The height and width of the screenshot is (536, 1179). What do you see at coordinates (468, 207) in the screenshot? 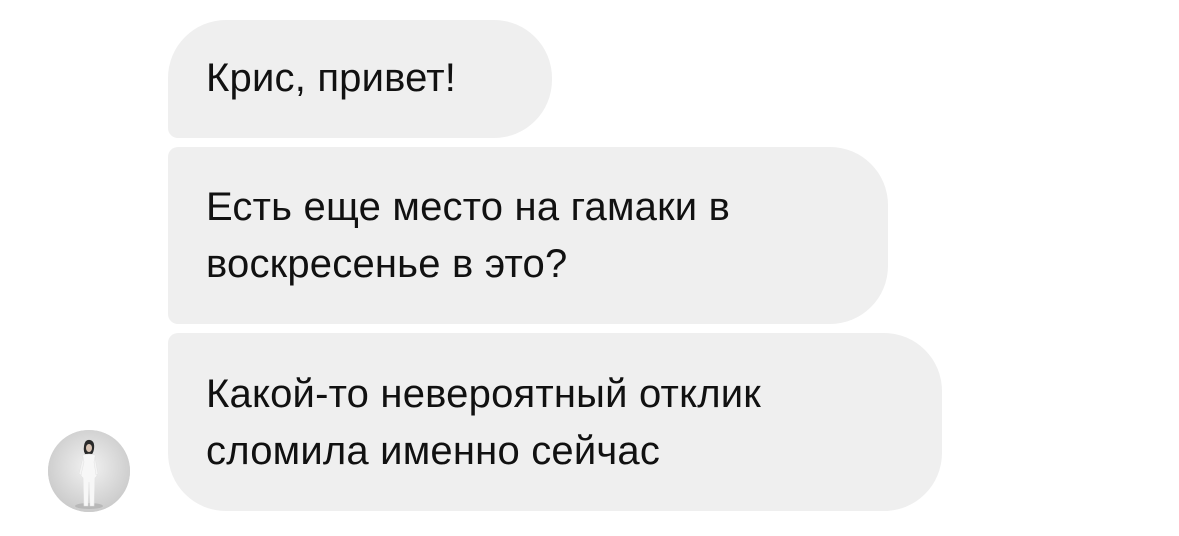
I see `message-text: Есть еще место на гамаки в` at bounding box center [468, 207].